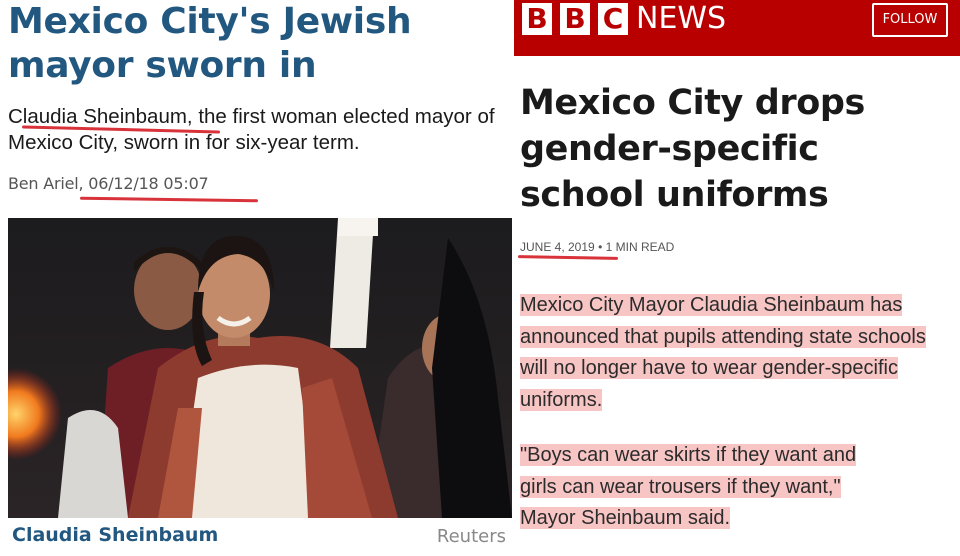  What do you see at coordinates (625, 518) in the screenshot?
I see `quote-line-3: Mayor Sheinbaum said.` at bounding box center [625, 518].